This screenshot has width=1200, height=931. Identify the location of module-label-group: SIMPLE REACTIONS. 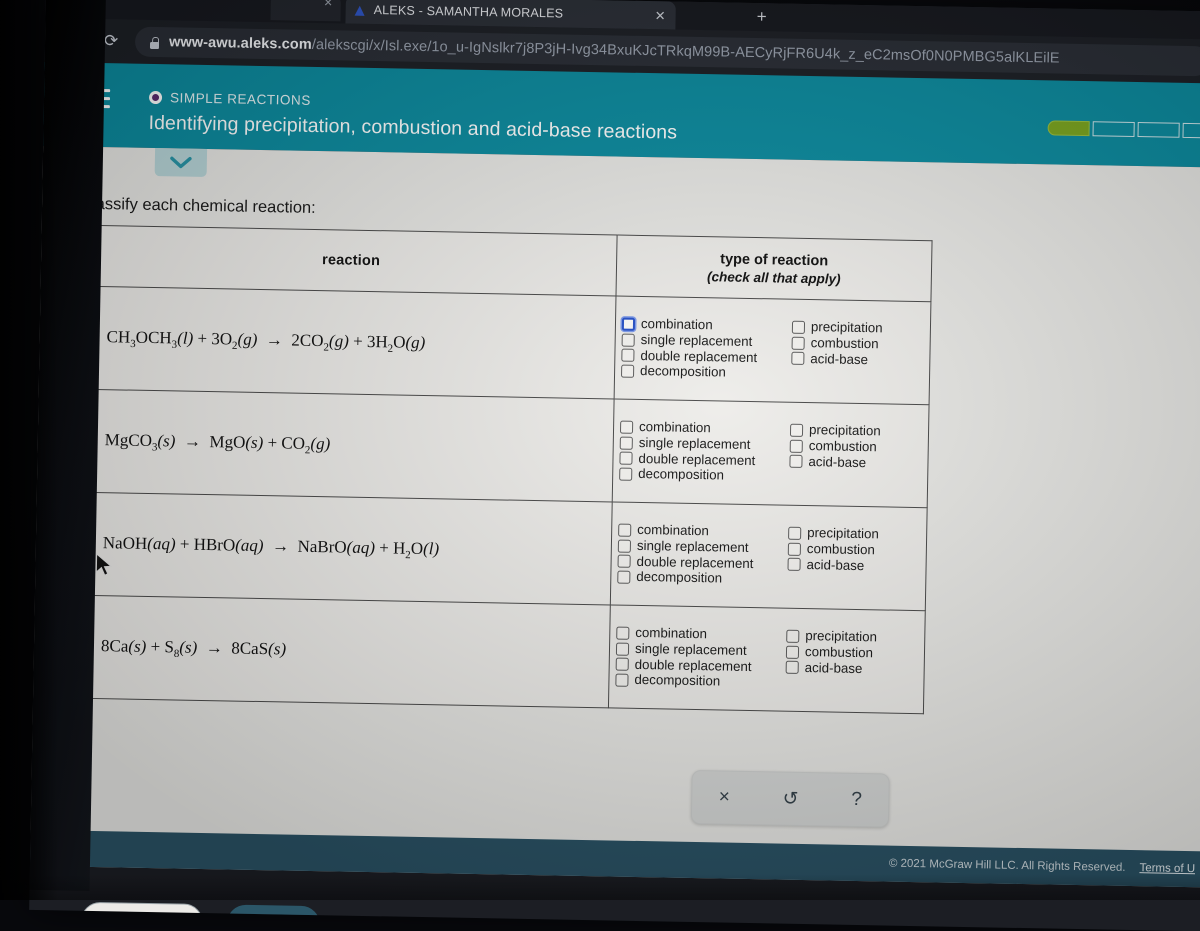
(229, 99).